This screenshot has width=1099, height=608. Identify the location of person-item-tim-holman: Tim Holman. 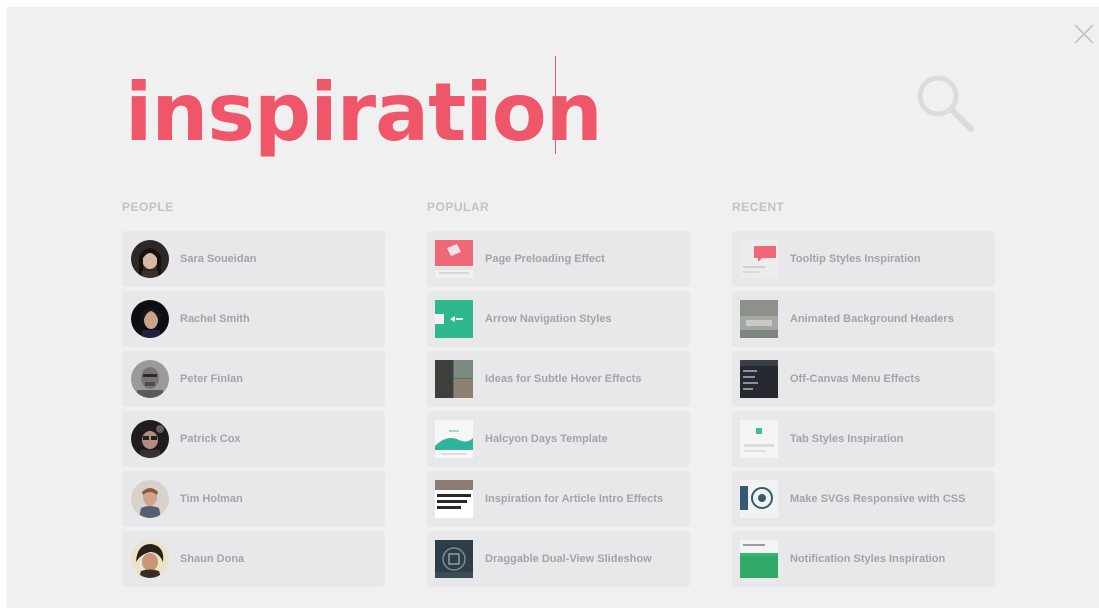
(253, 499).